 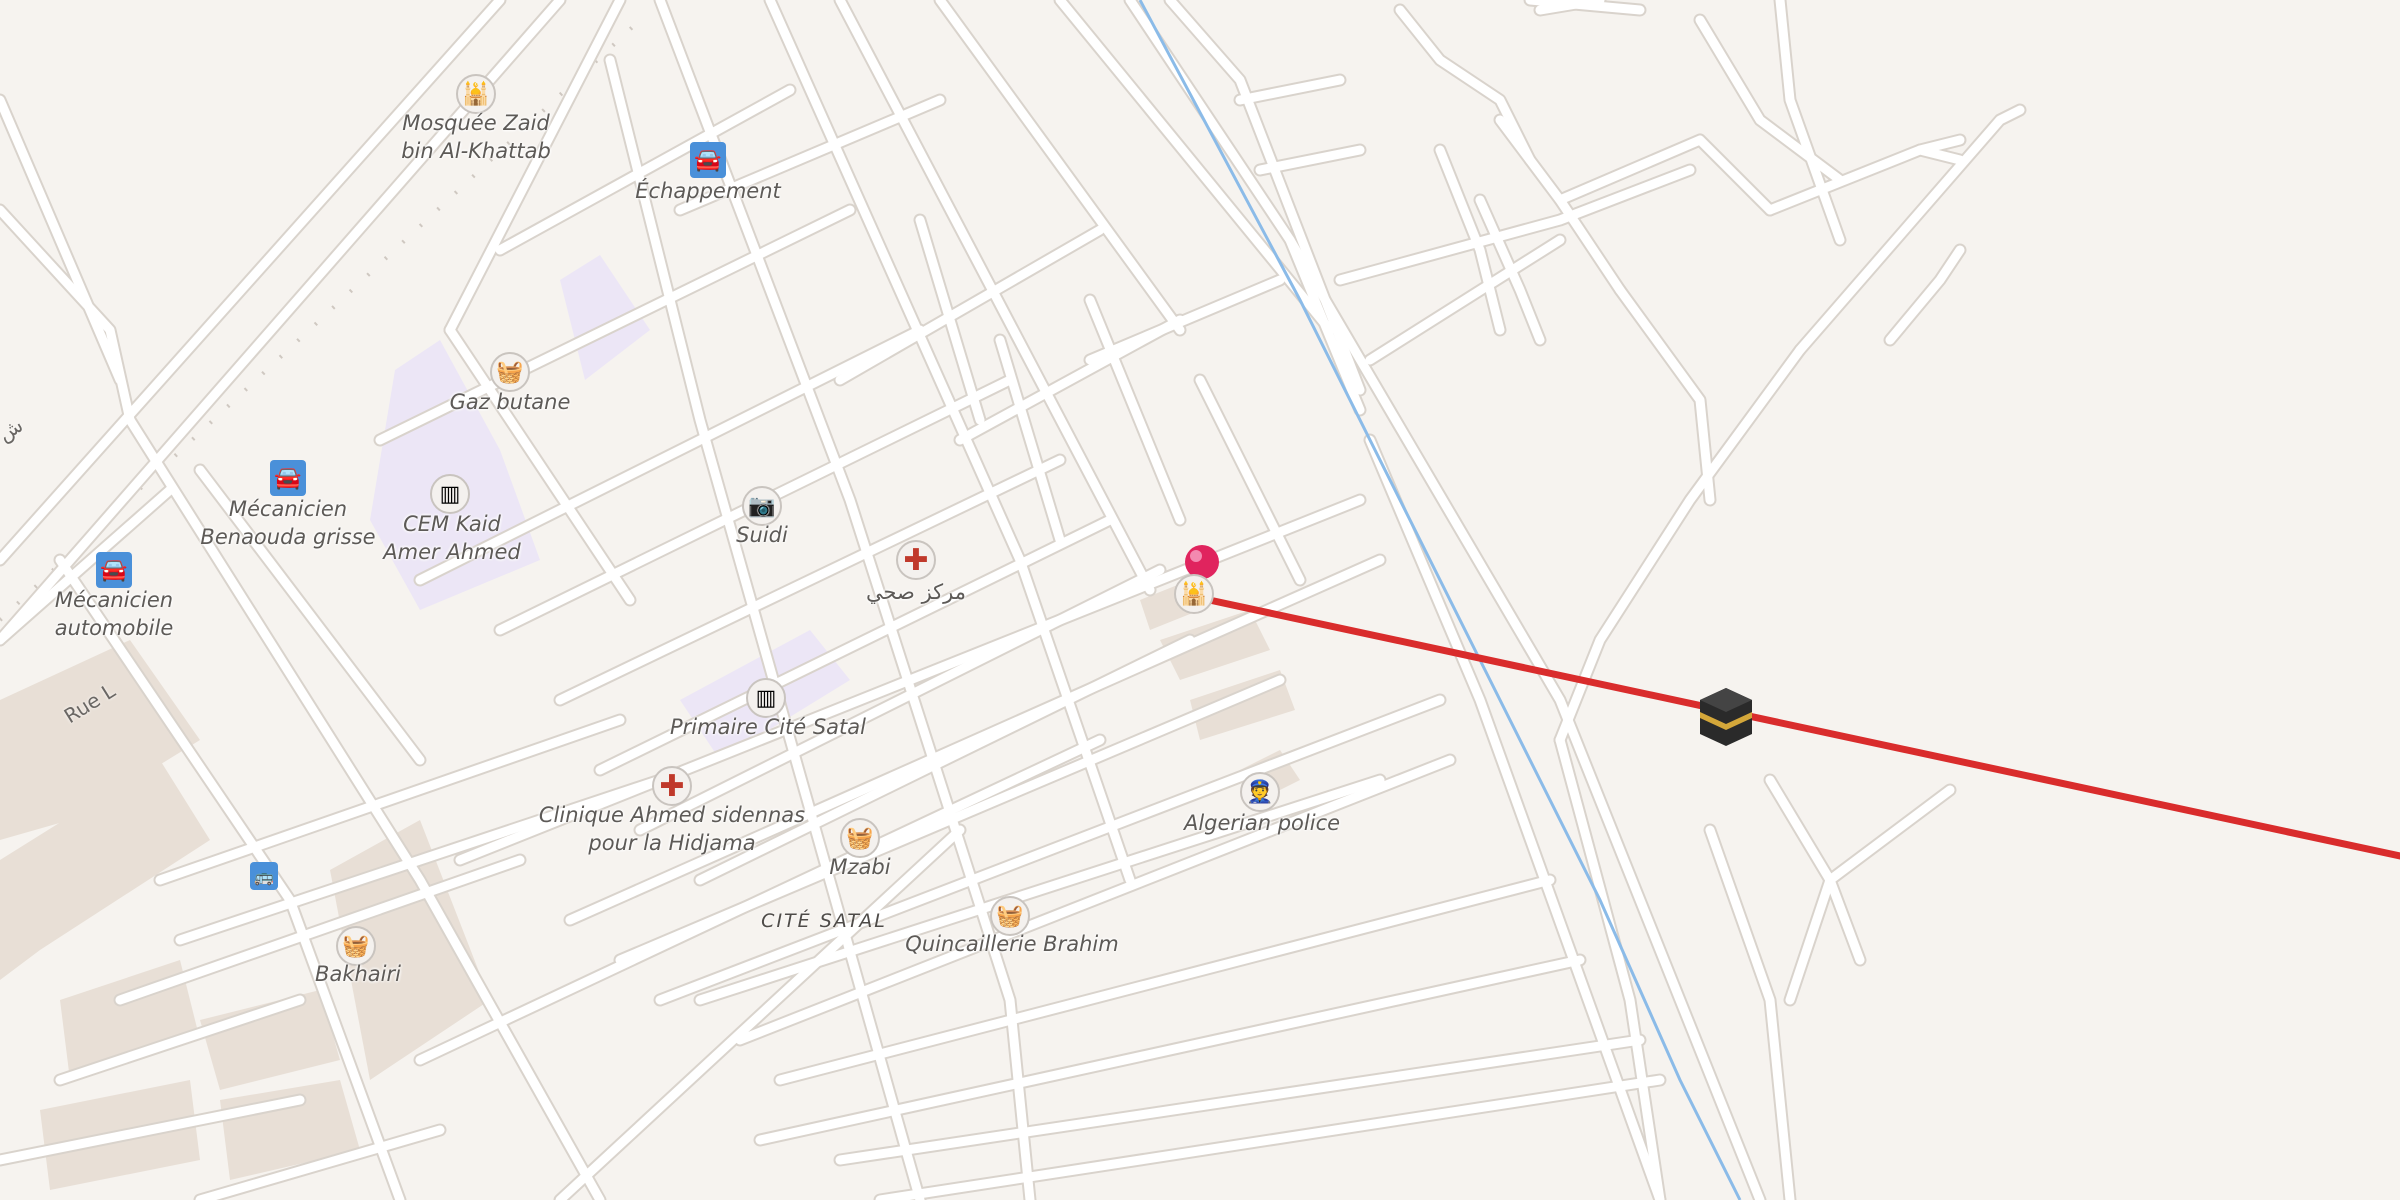 What do you see at coordinates (1262, 823) in the screenshot?
I see `label-algerian-police: Algerian police` at bounding box center [1262, 823].